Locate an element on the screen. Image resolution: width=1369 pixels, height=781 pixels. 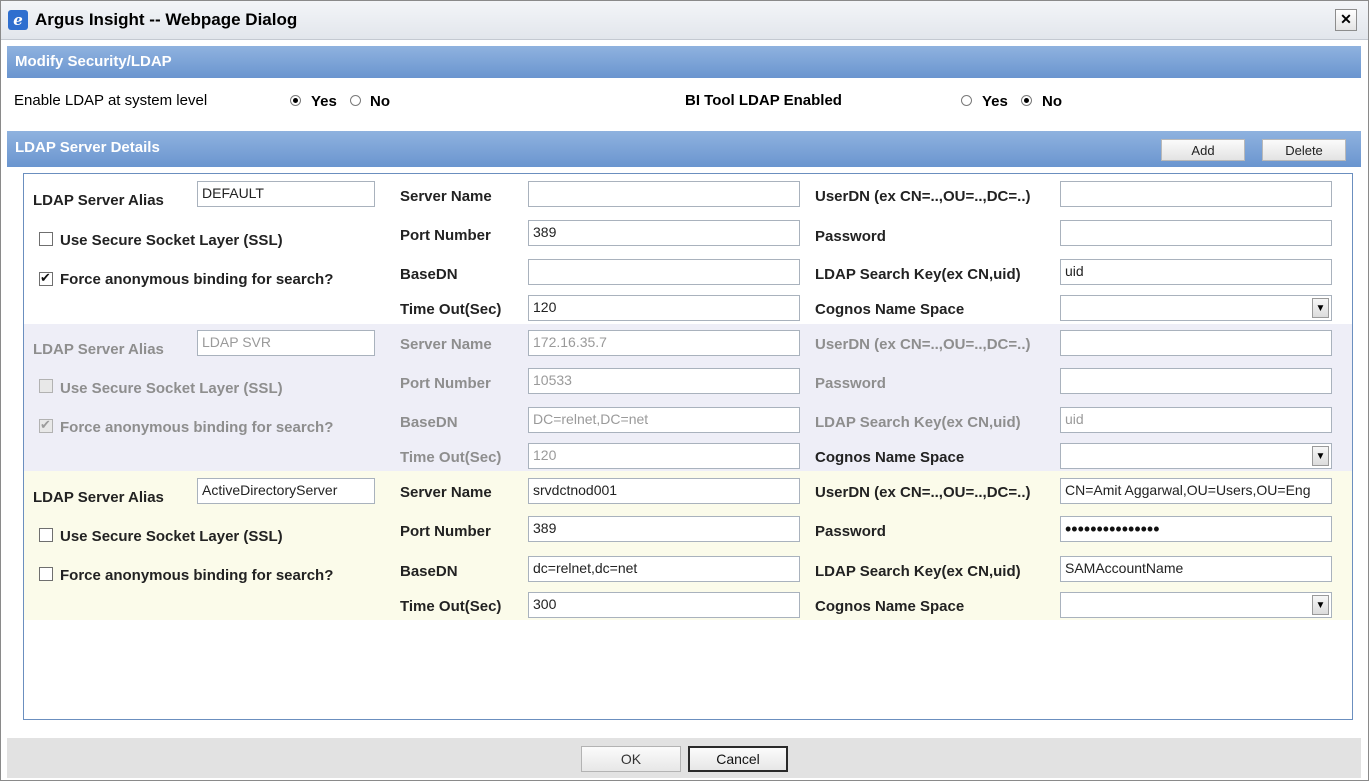
cancel-button: Cancel is located at coordinates (738, 759).